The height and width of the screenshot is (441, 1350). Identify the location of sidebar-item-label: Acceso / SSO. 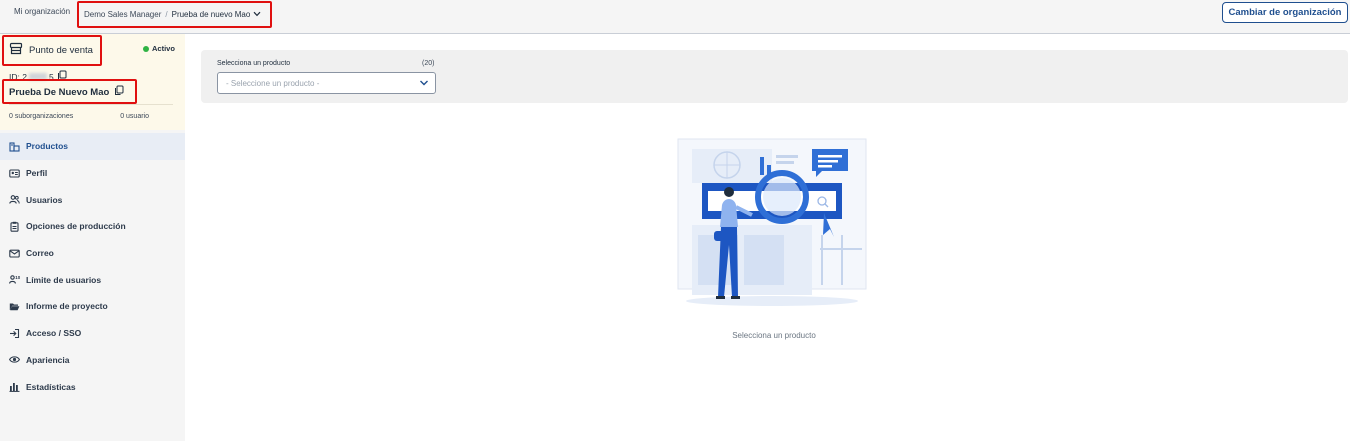
(54, 333).